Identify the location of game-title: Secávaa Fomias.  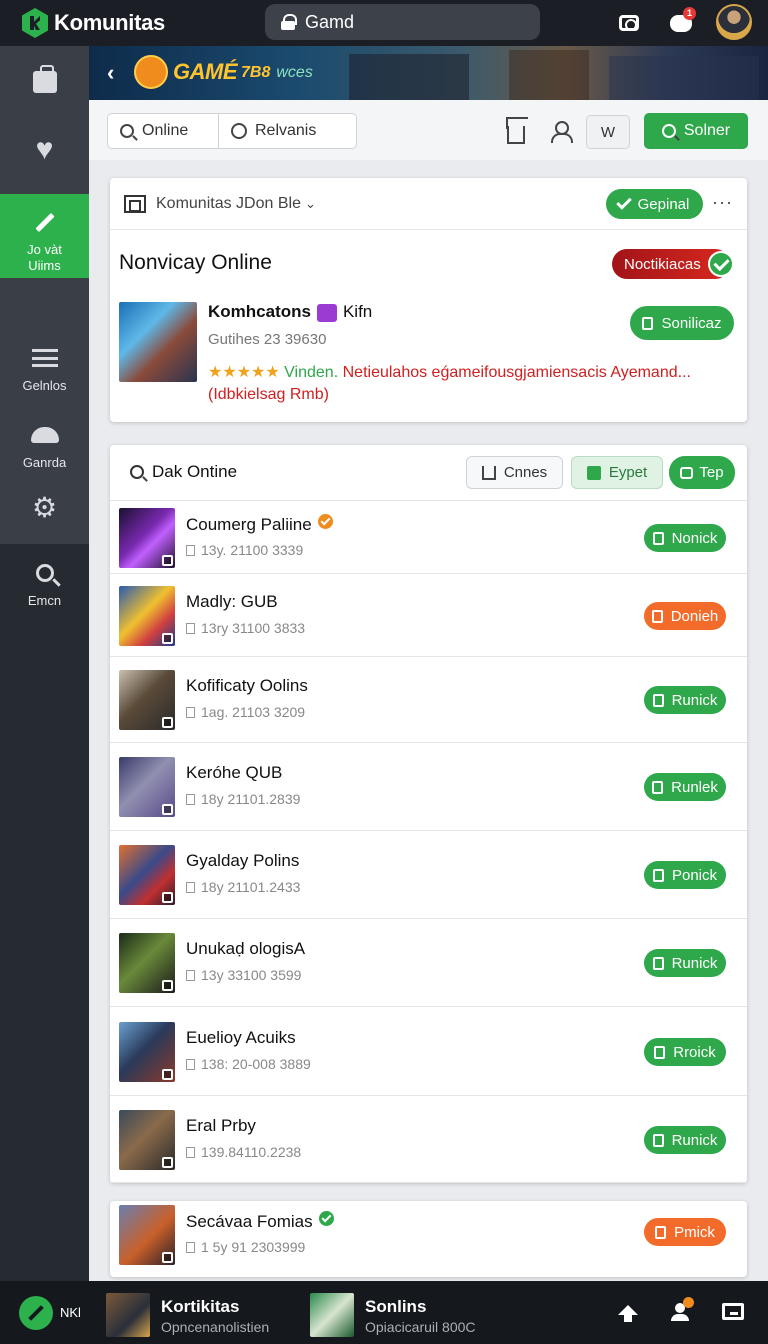
(260, 1221).